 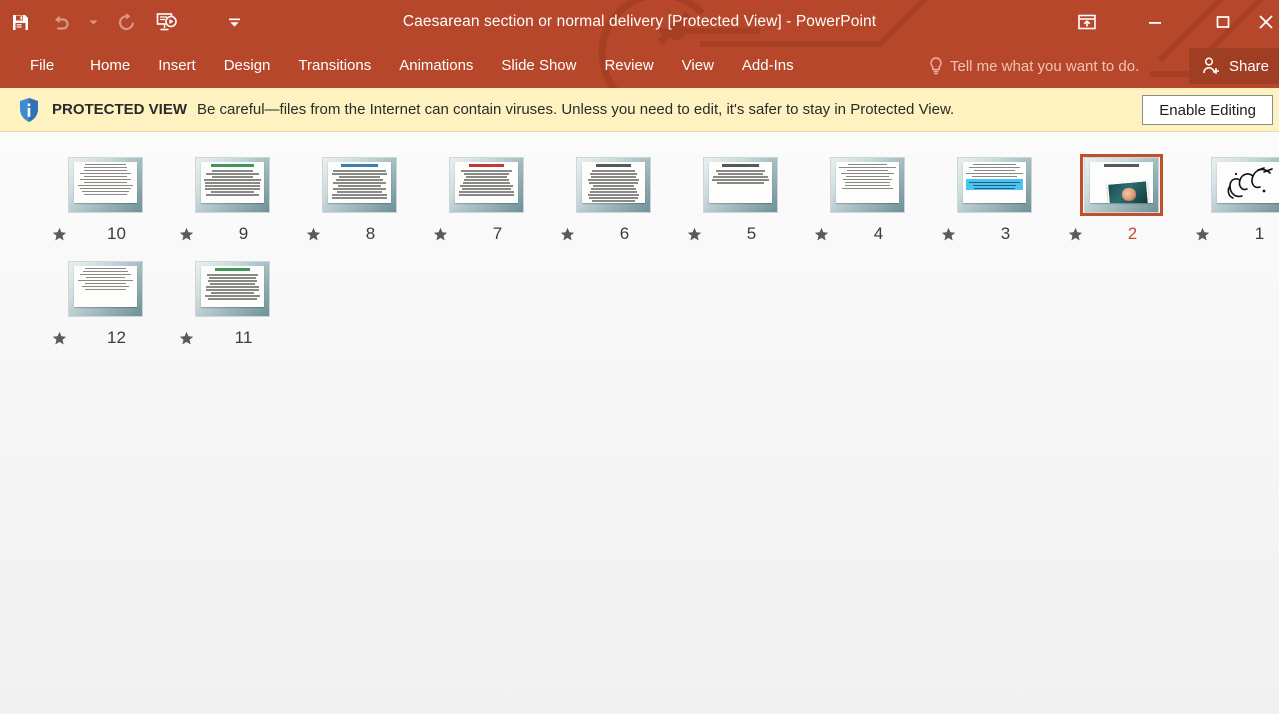 I want to click on slide-thumbnail-item: 5, so click(x=740, y=194).